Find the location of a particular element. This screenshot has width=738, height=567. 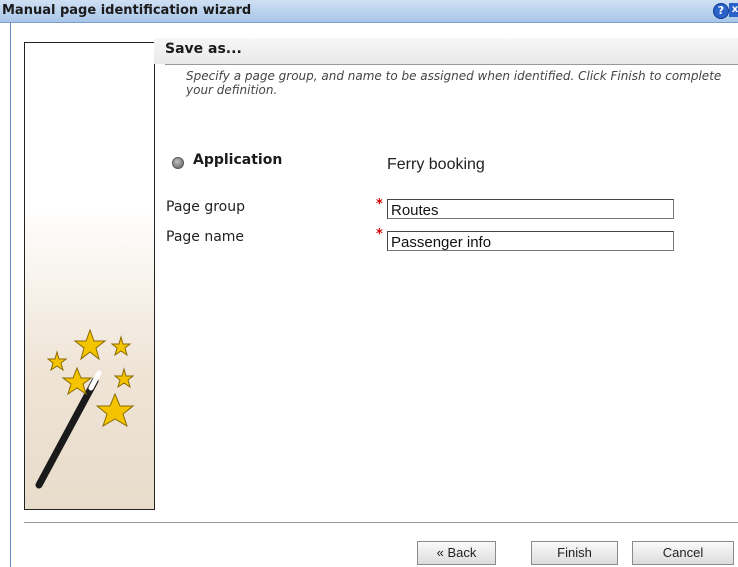

window-title: Manual page identification wizard is located at coordinates (127, 10).